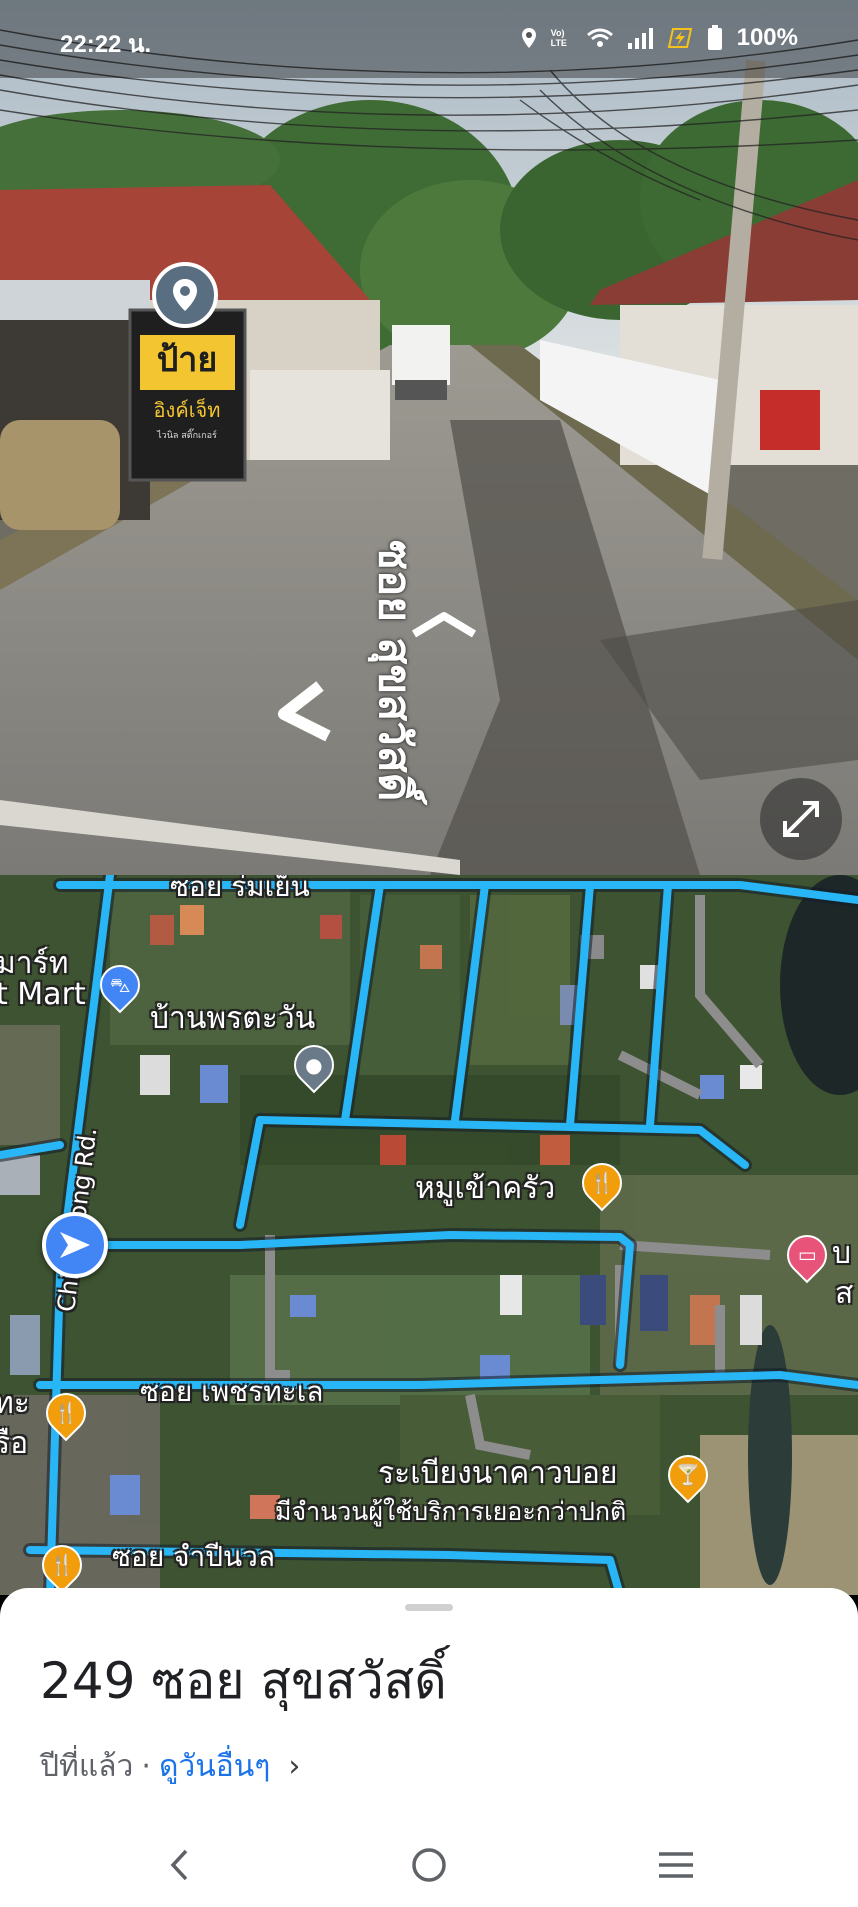 The height and width of the screenshot is (1907, 858). What do you see at coordinates (394, 671) in the screenshot?
I see `road-marking-label: ซอย สุขสวัสดิ์` at bounding box center [394, 671].